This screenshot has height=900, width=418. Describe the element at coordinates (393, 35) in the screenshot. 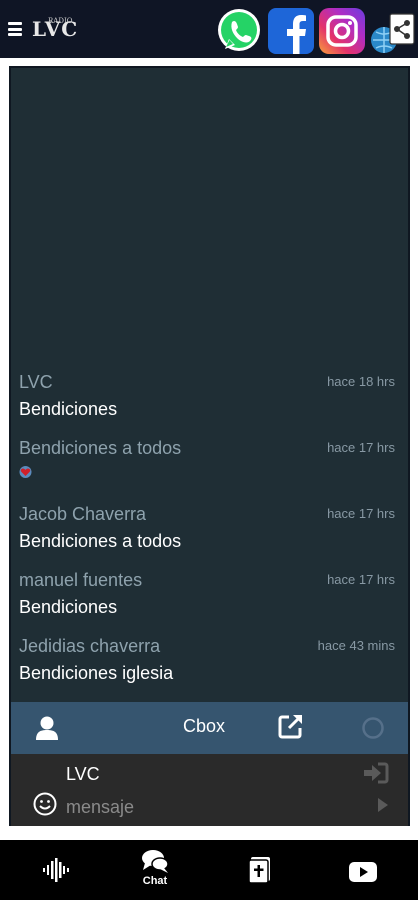

I see `web-share-icon` at that location.